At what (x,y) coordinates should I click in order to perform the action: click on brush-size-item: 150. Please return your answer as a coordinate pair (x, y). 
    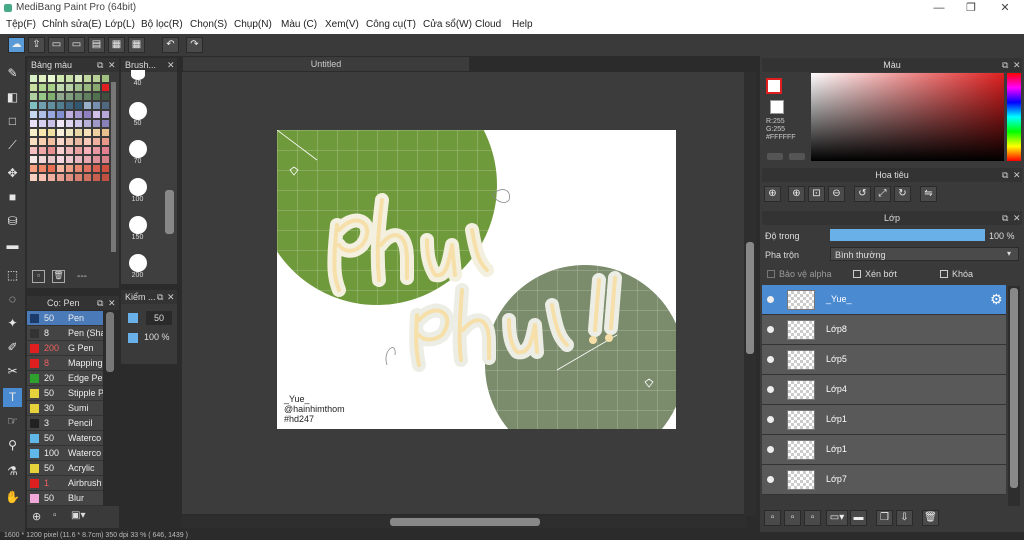
    Looking at the image, I should click on (137, 228).